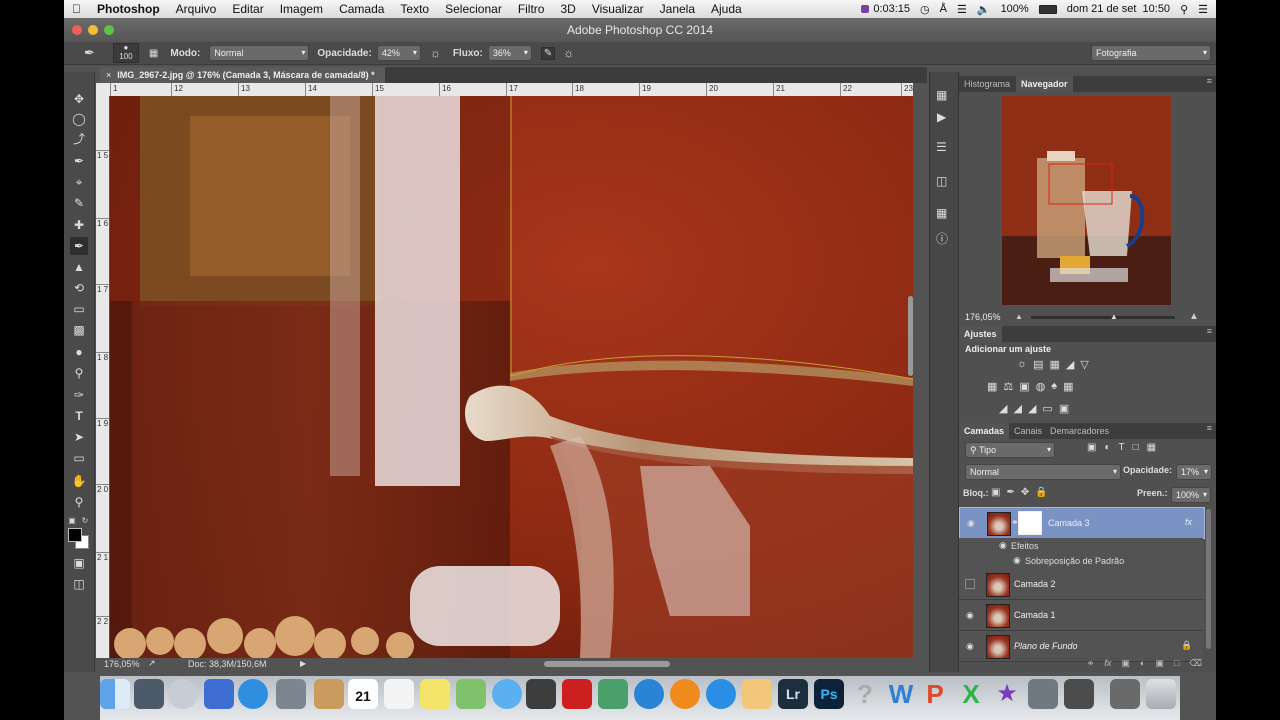 Image resolution: width=1280 pixels, height=720 pixels. I want to click on history-brush-tool-icon: ⟲, so click(79, 288).